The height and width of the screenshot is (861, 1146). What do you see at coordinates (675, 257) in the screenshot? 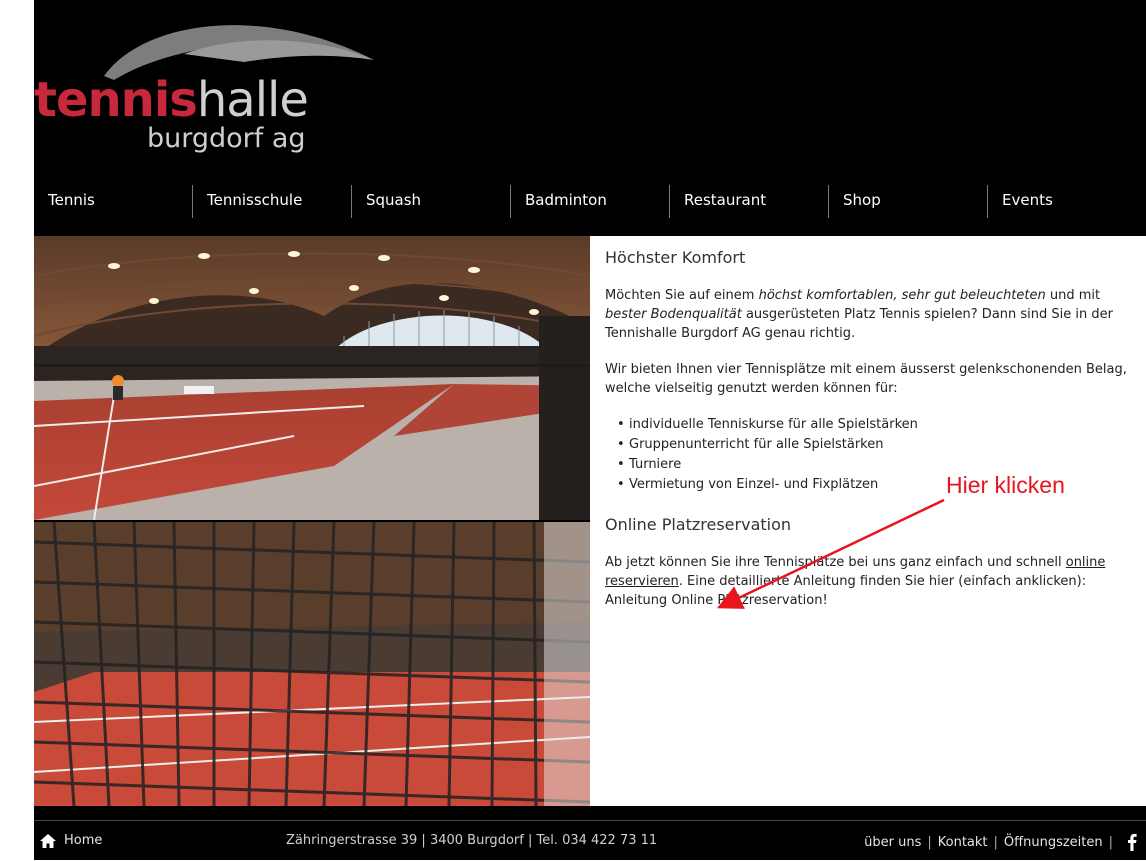
I see `heading-komfort: Höchster Komfort` at bounding box center [675, 257].